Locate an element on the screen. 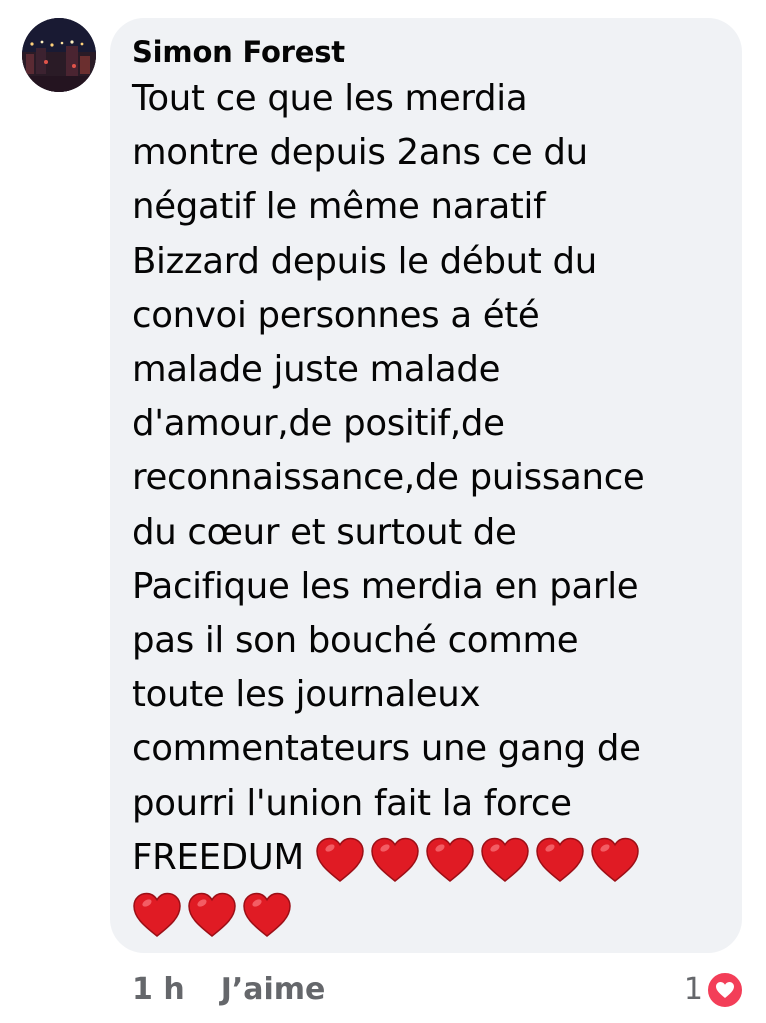 The height and width of the screenshot is (1023, 766). comment-line: négatif le même naratif is located at coordinates (339, 207).